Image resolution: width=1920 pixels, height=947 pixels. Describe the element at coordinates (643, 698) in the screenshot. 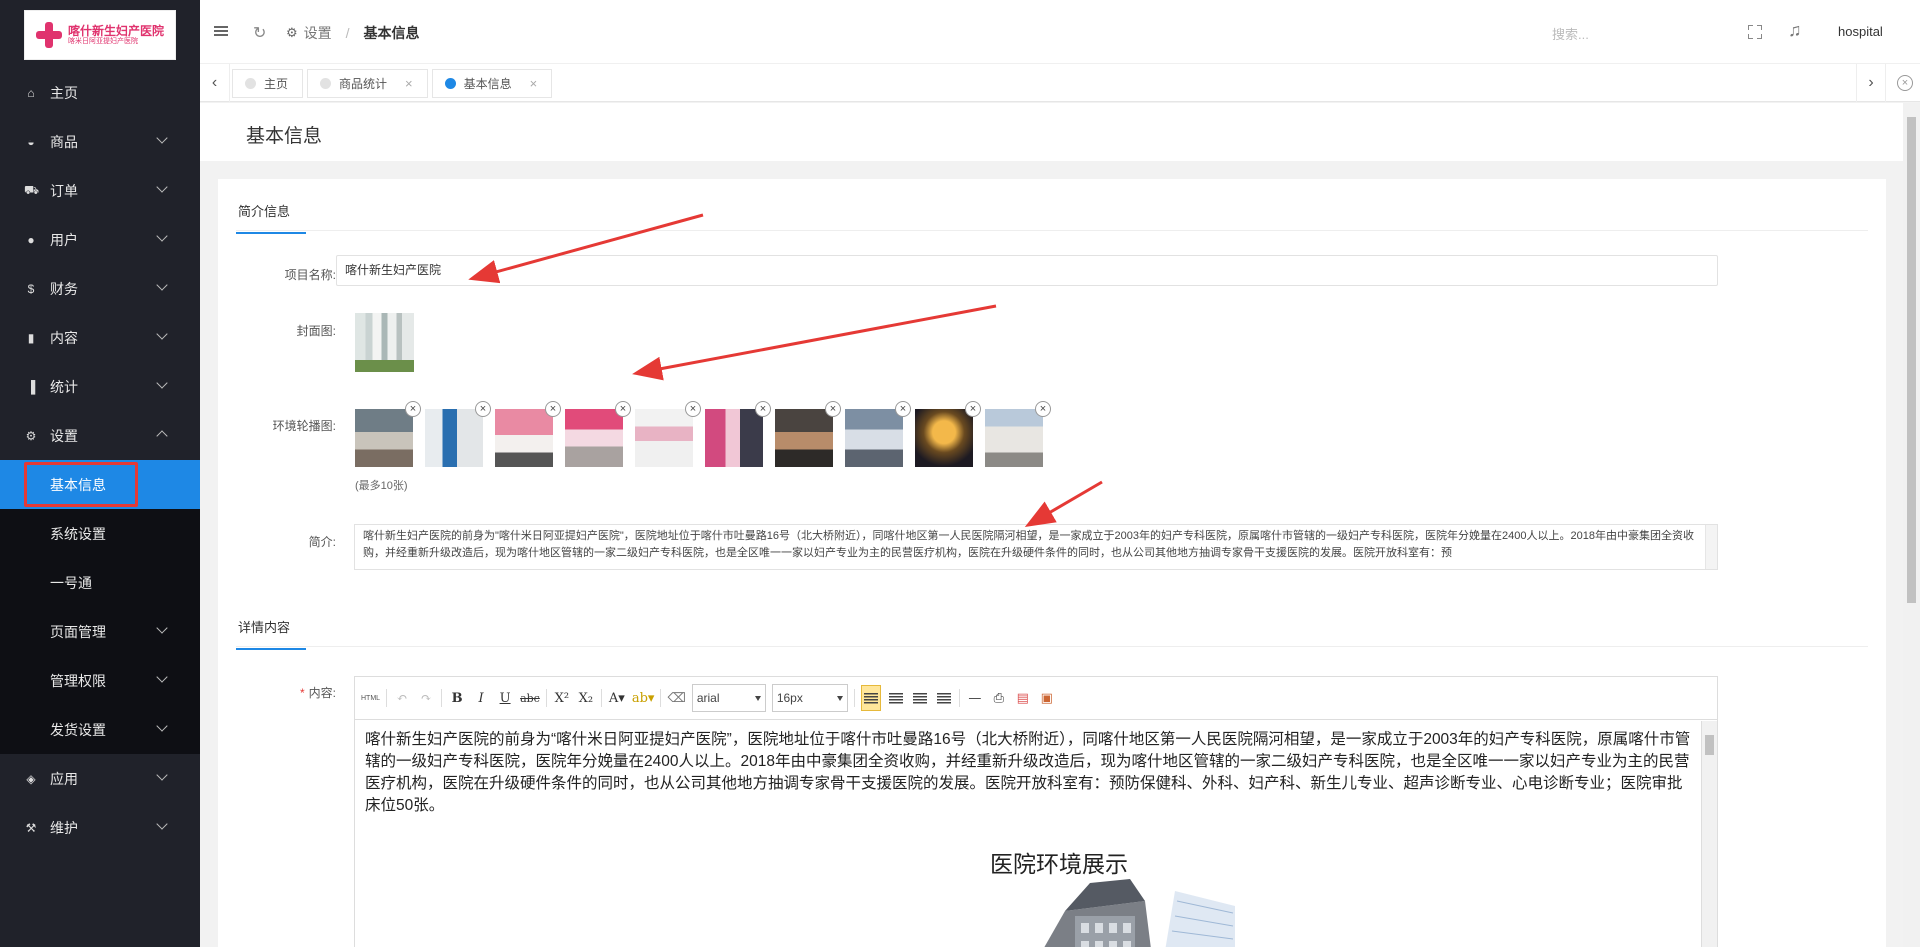

I see `highlight-color-icon: ab▾` at that location.